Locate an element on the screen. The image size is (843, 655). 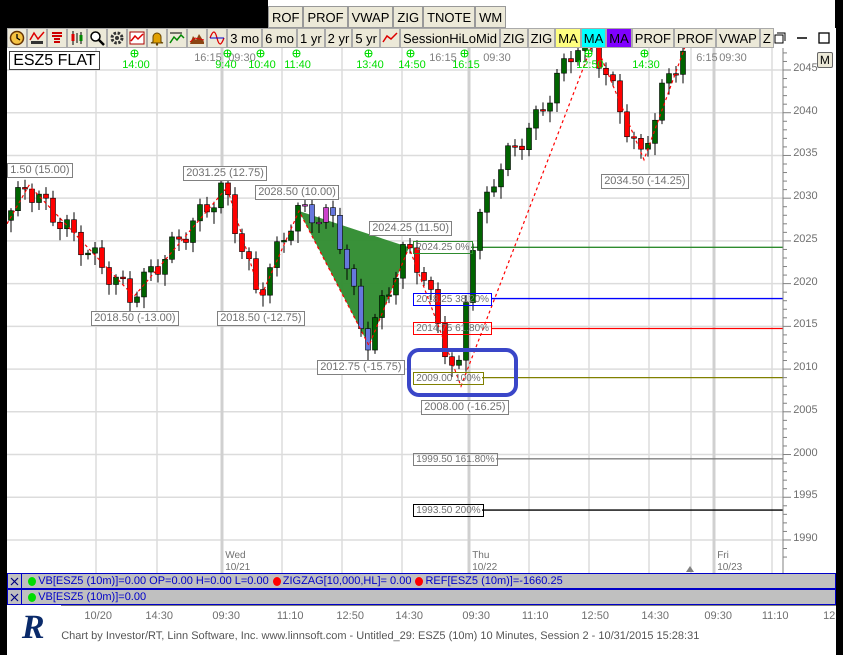
price-tick: 2025 is located at coordinates (805, 238).